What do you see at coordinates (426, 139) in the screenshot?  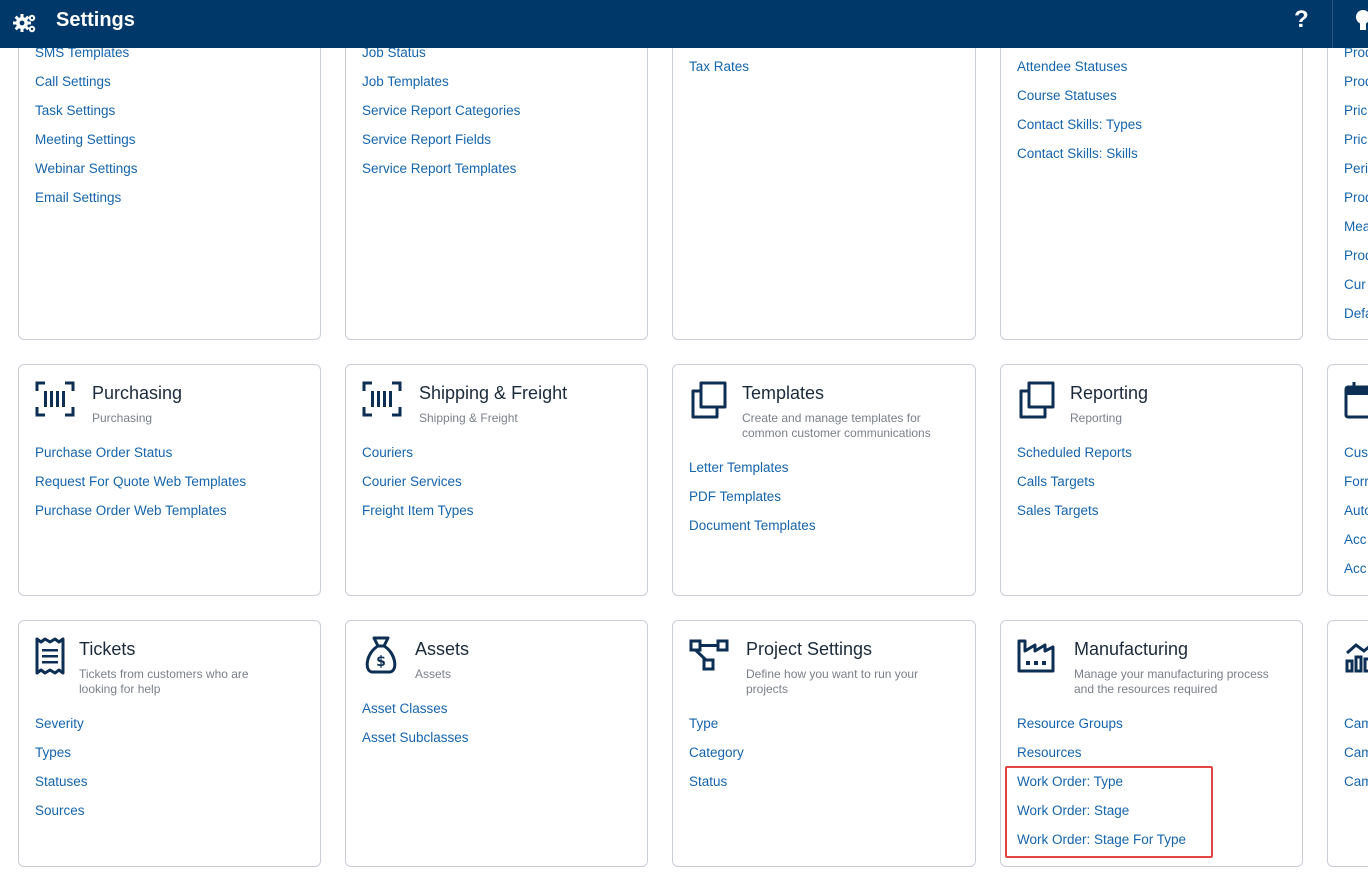 I see `link-service-report-fields: Service Report Fields` at bounding box center [426, 139].